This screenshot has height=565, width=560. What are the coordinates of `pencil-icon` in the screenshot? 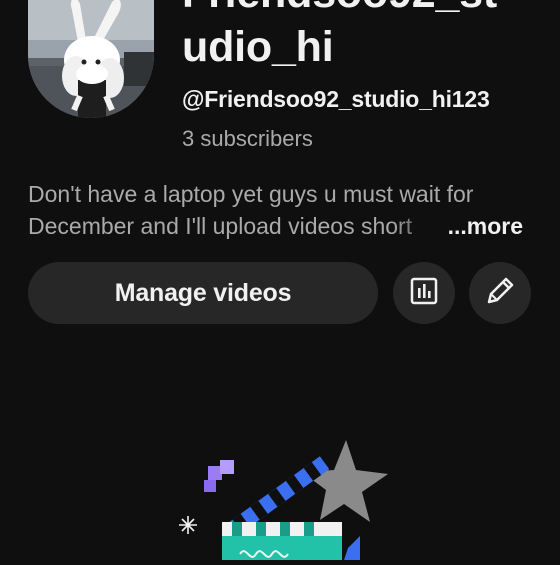 It's located at (500, 293).